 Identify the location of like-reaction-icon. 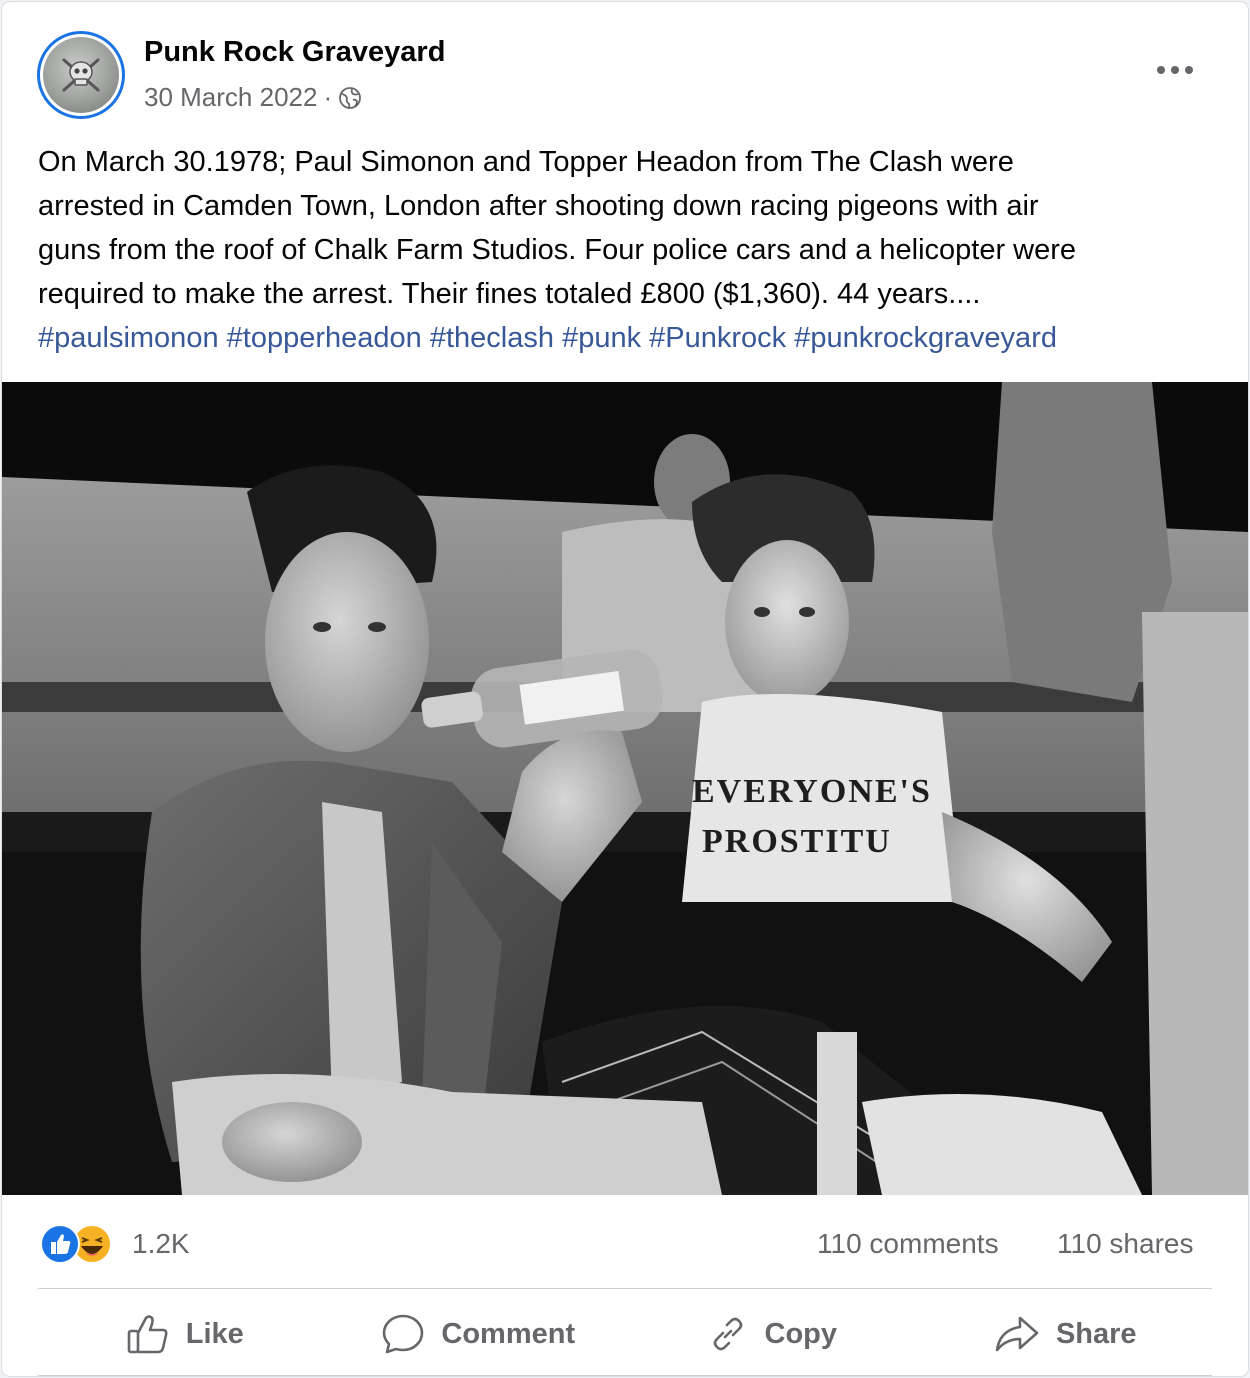
(60, 1244).